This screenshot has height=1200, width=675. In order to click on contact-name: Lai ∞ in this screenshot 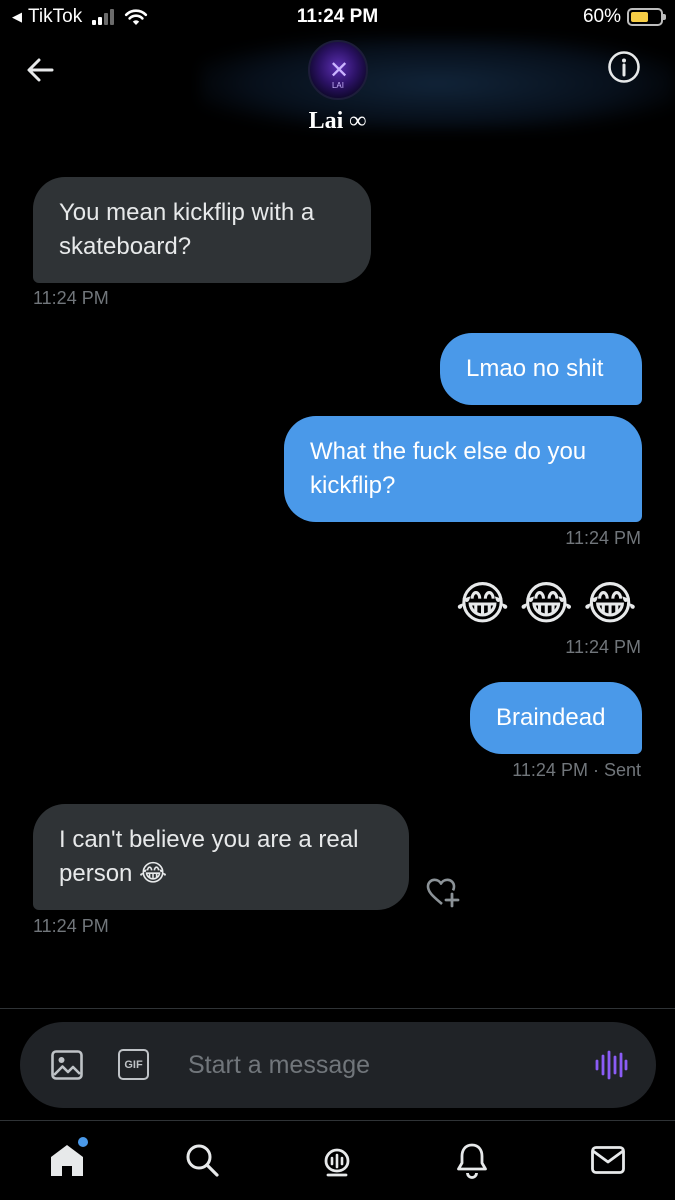, I will do `click(337, 121)`.